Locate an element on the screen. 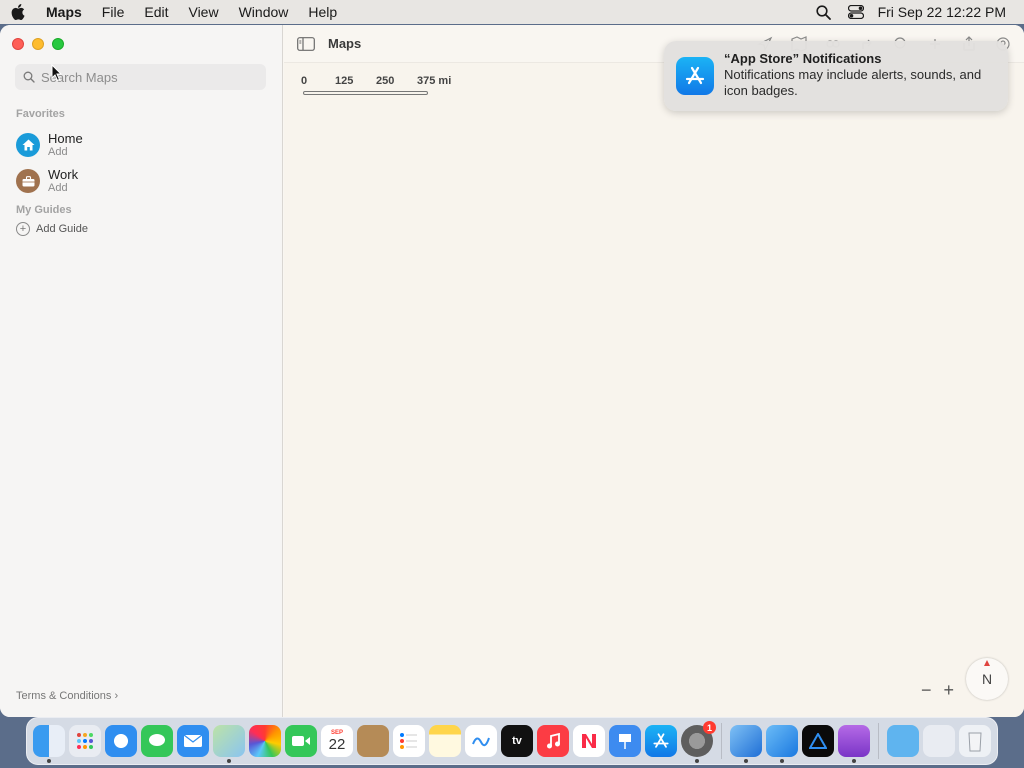 The width and height of the screenshot is (1024, 768). trash-icon is located at coordinates (975, 741).